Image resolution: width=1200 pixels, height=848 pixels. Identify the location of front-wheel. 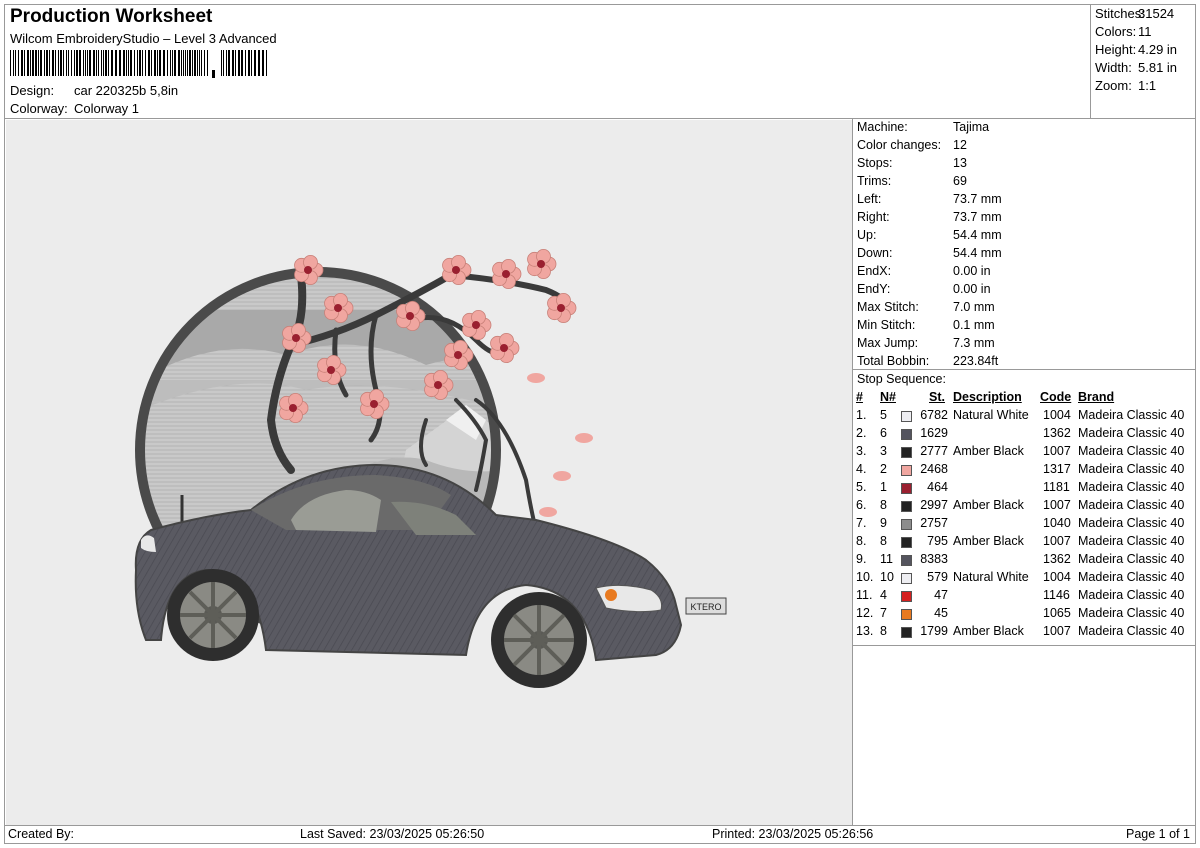
(539, 640).